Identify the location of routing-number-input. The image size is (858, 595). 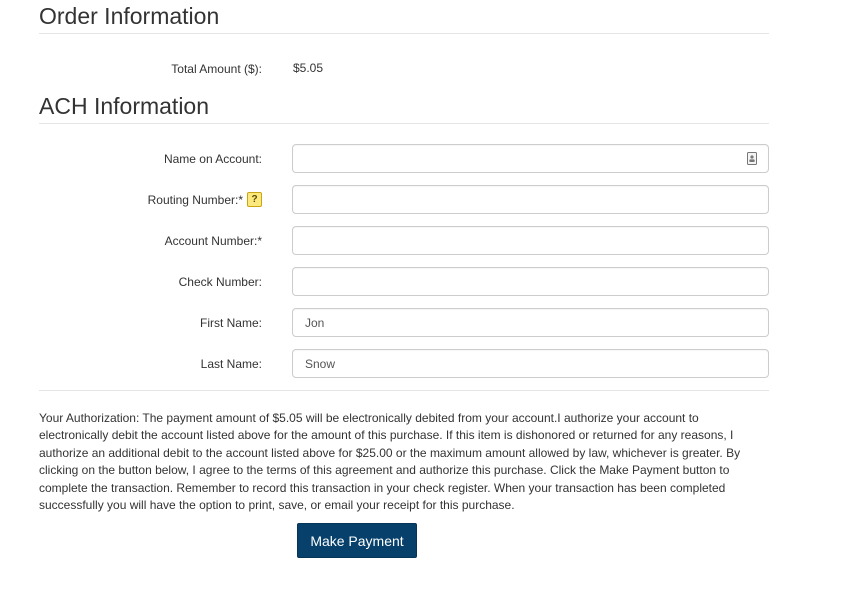
(519, 199).